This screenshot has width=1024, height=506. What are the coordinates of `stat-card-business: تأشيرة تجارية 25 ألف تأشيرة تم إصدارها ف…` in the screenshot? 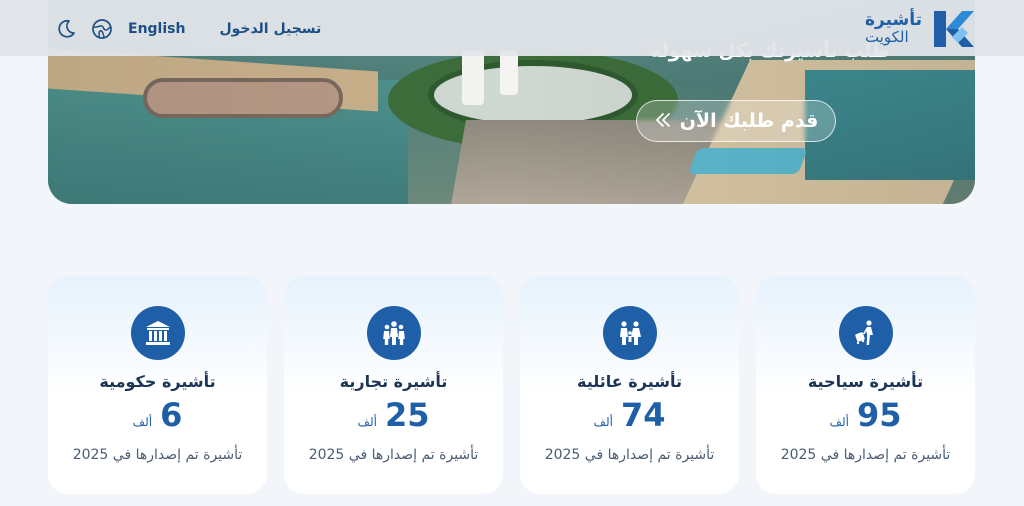 It's located at (393, 385).